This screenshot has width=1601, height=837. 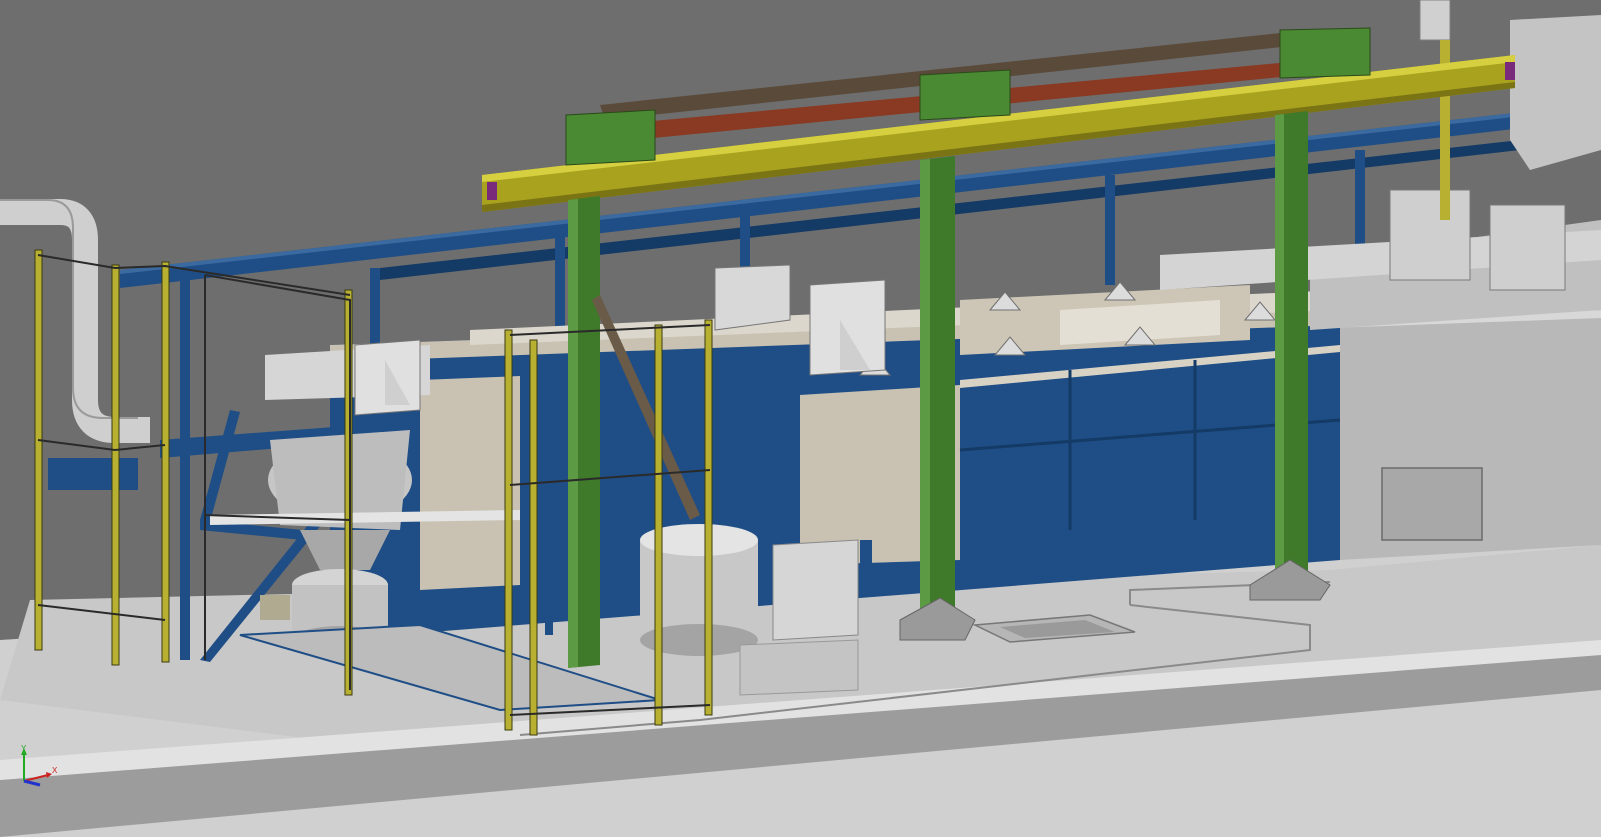 I want to click on x-axis-label: X, so click(x=55, y=770).